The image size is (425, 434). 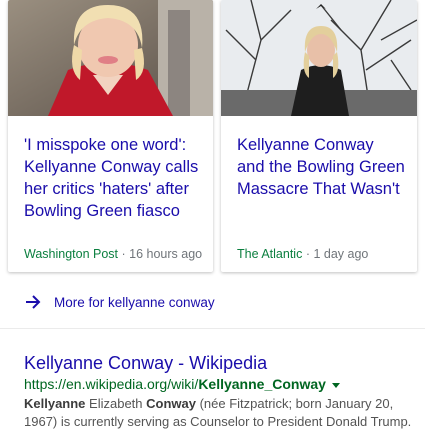 I want to click on snippet-text-1: Elizabeth, so click(x=116, y=403).